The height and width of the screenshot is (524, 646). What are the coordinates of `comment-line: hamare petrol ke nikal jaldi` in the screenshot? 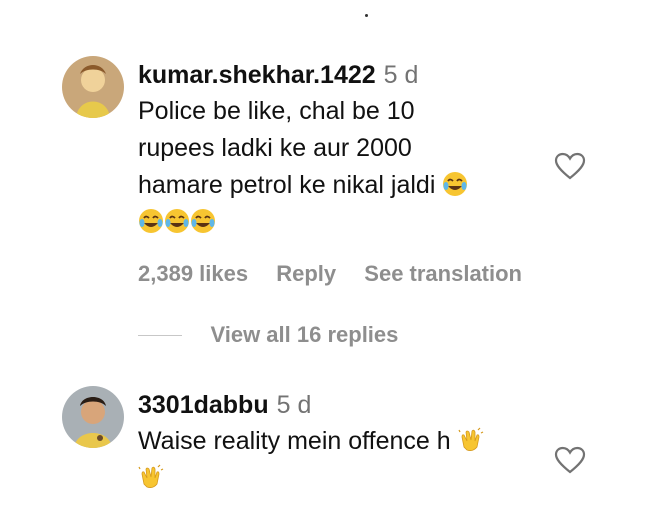 It's located at (287, 185).